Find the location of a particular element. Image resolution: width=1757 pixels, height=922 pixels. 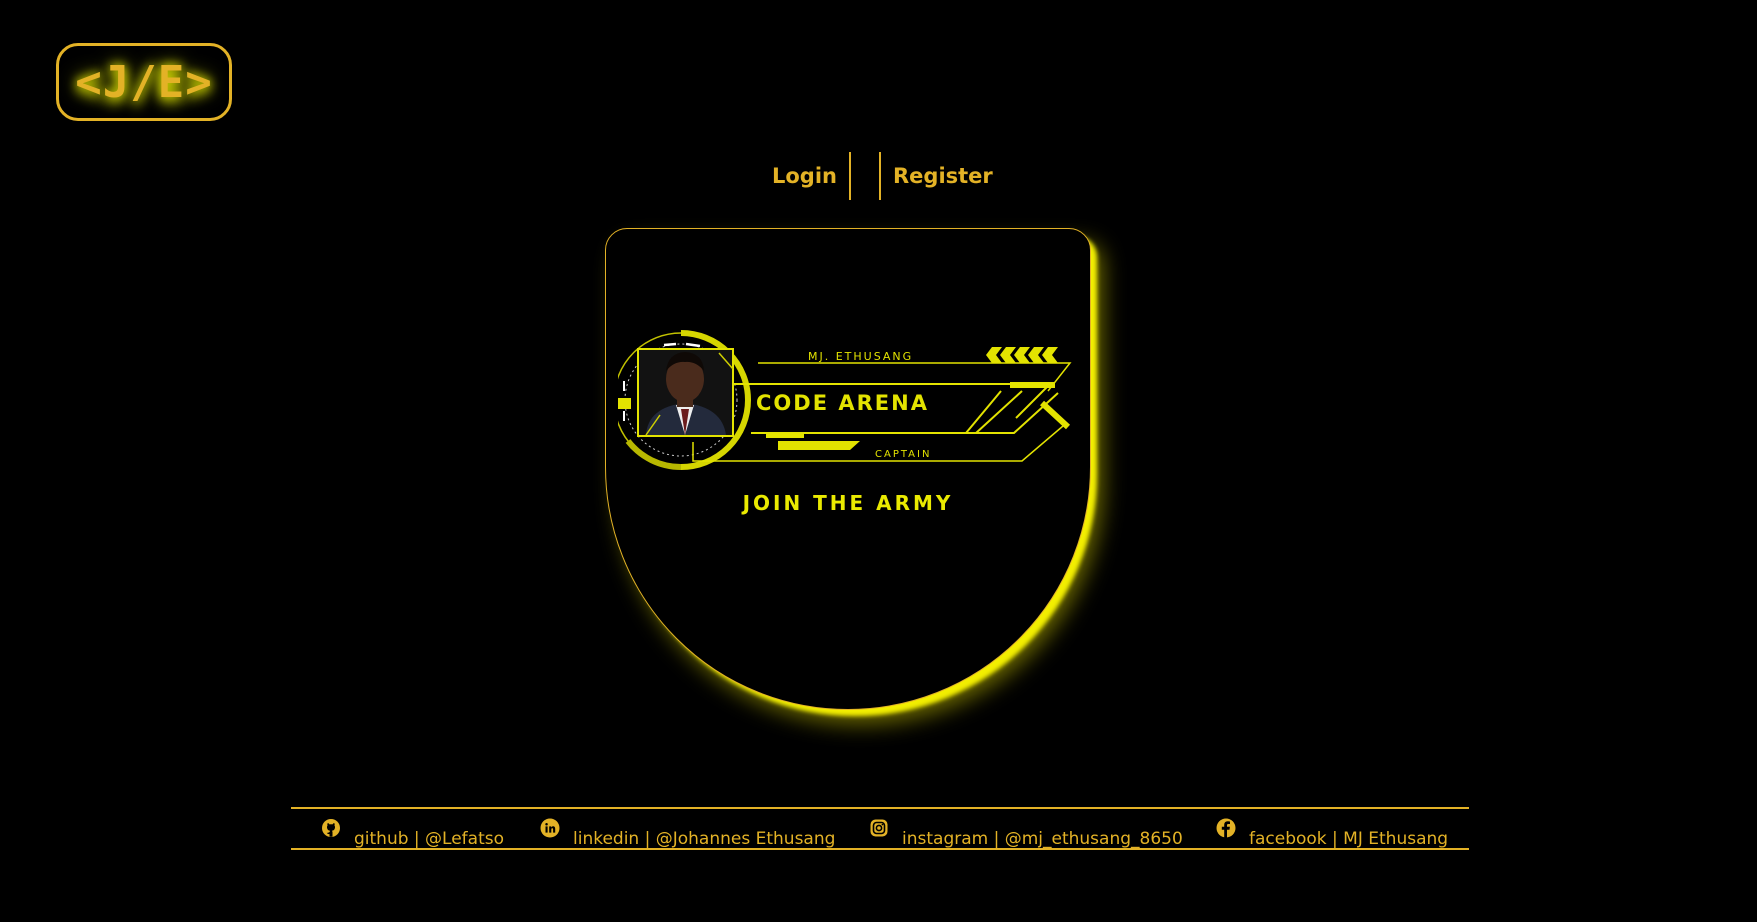

register-link: Register is located at coordinates (943, 176).